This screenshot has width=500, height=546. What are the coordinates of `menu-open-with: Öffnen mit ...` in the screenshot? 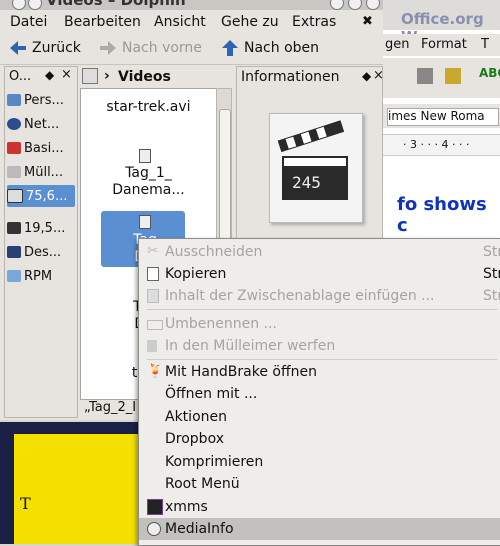 It's located at (319, 394).